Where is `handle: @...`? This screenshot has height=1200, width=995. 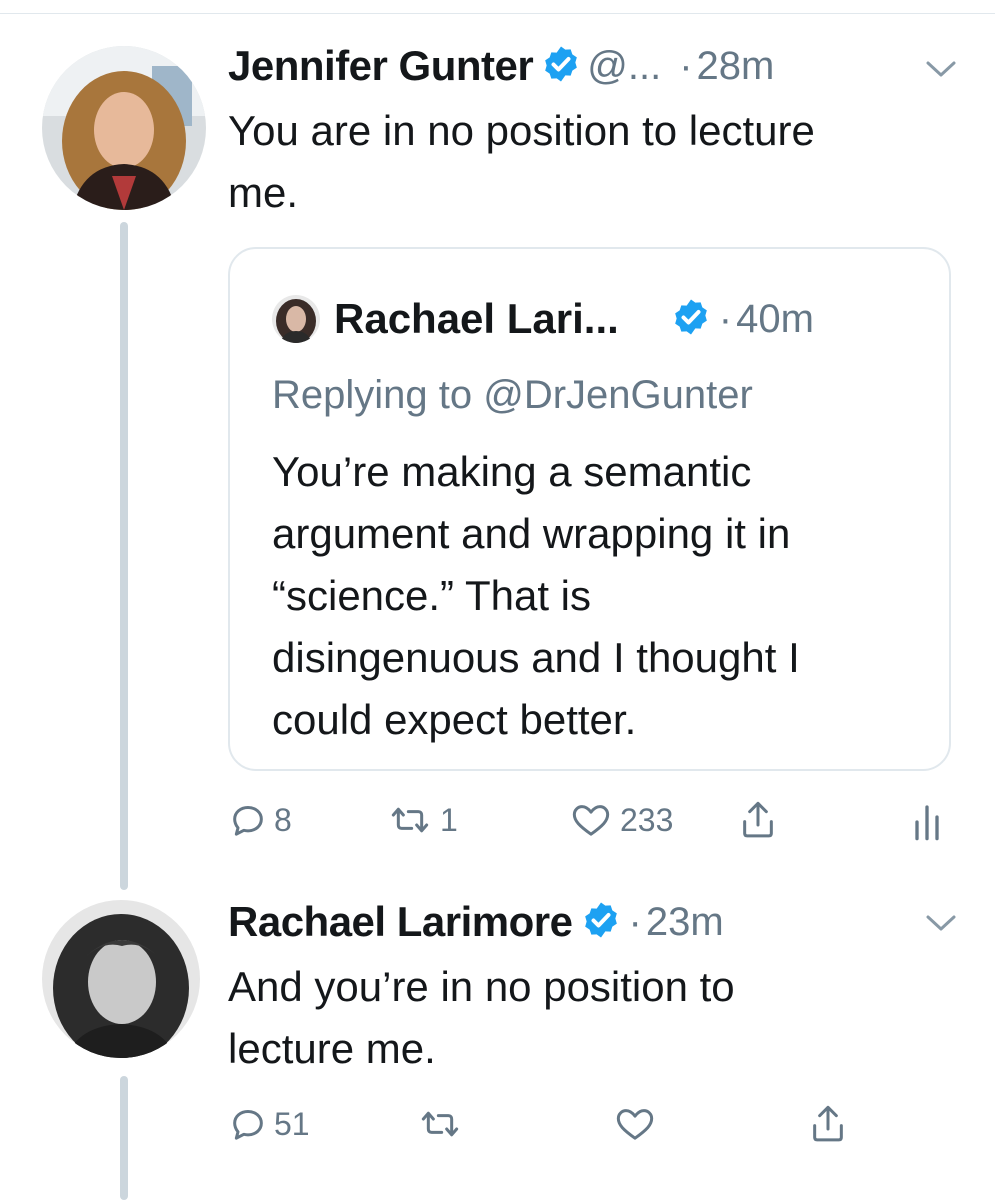 handle: @... is located at coordinates (624, 66).